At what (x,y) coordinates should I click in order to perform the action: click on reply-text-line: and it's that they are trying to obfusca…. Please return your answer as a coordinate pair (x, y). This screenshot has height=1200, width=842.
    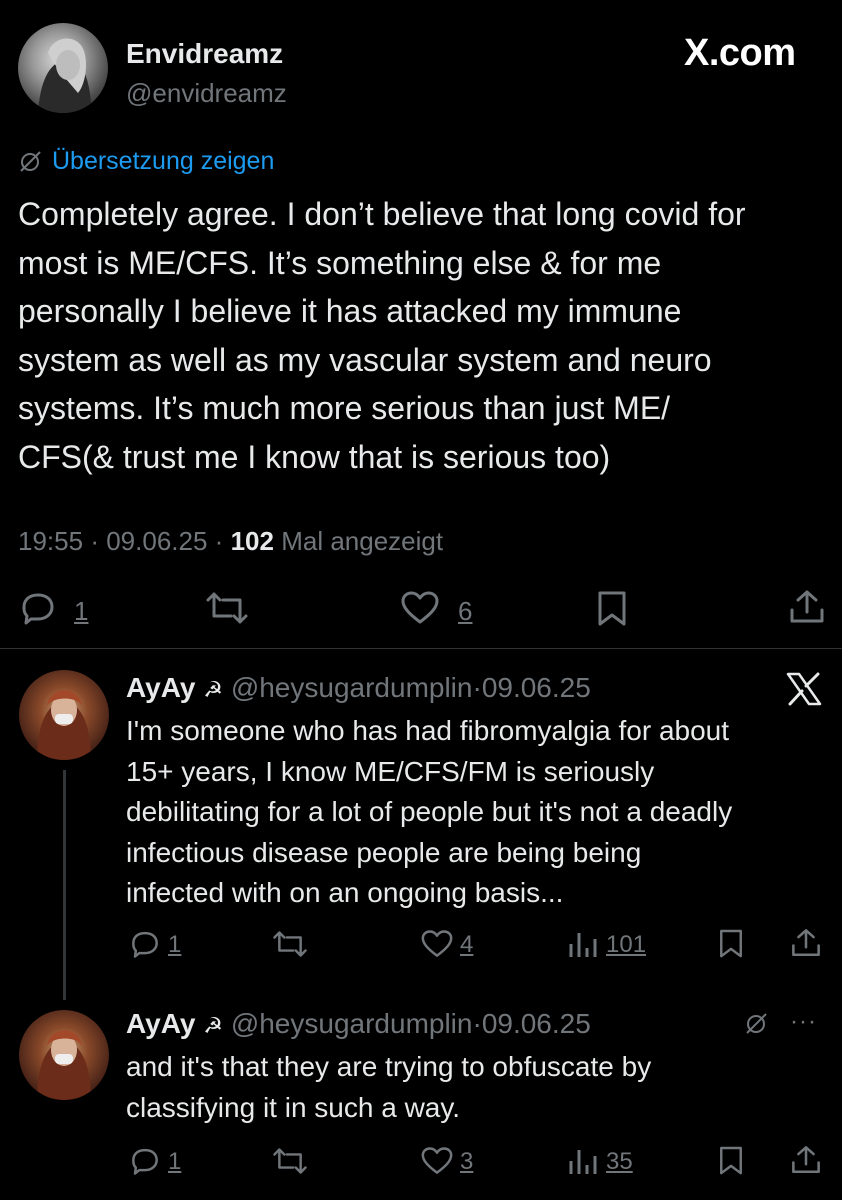
    Looking at the image, I should click on (389, 1066).